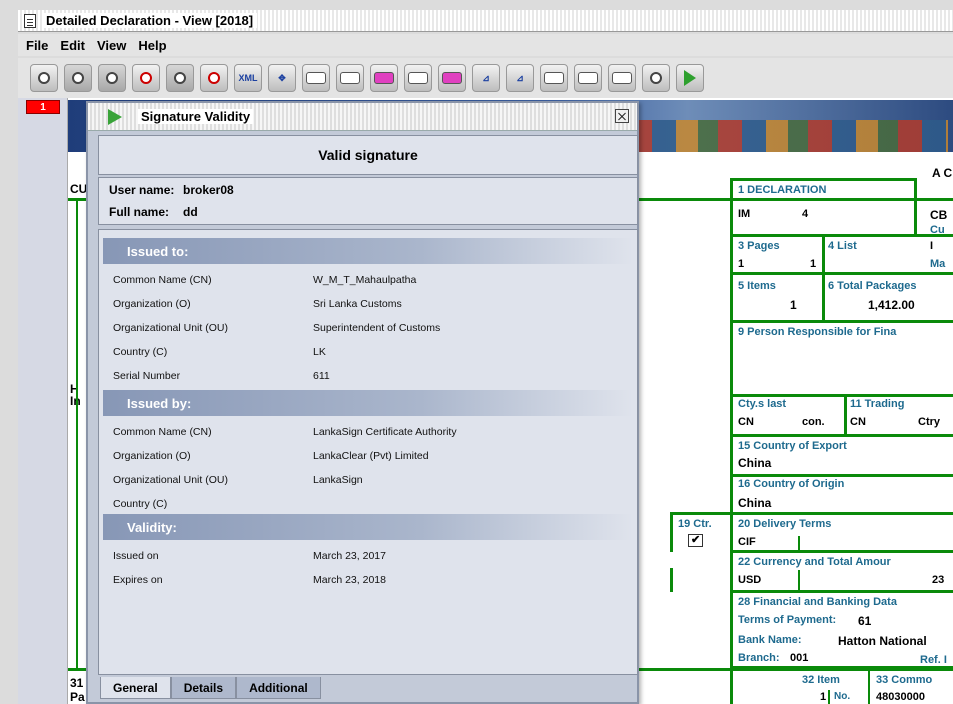  I want to click on ctr-checkbox: ✔, so click(696, 540).